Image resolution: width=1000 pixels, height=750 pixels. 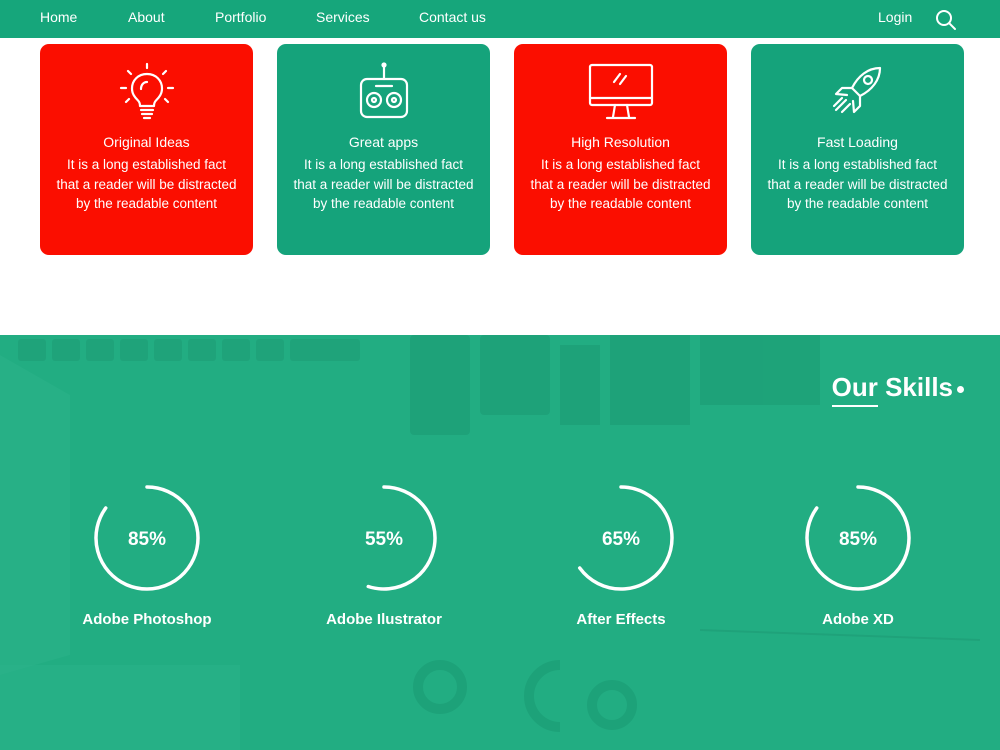 What do you see at coordinates (343, 17) in the screenshot?
I see `nav-services: Services` at bounding box center [343, 17].